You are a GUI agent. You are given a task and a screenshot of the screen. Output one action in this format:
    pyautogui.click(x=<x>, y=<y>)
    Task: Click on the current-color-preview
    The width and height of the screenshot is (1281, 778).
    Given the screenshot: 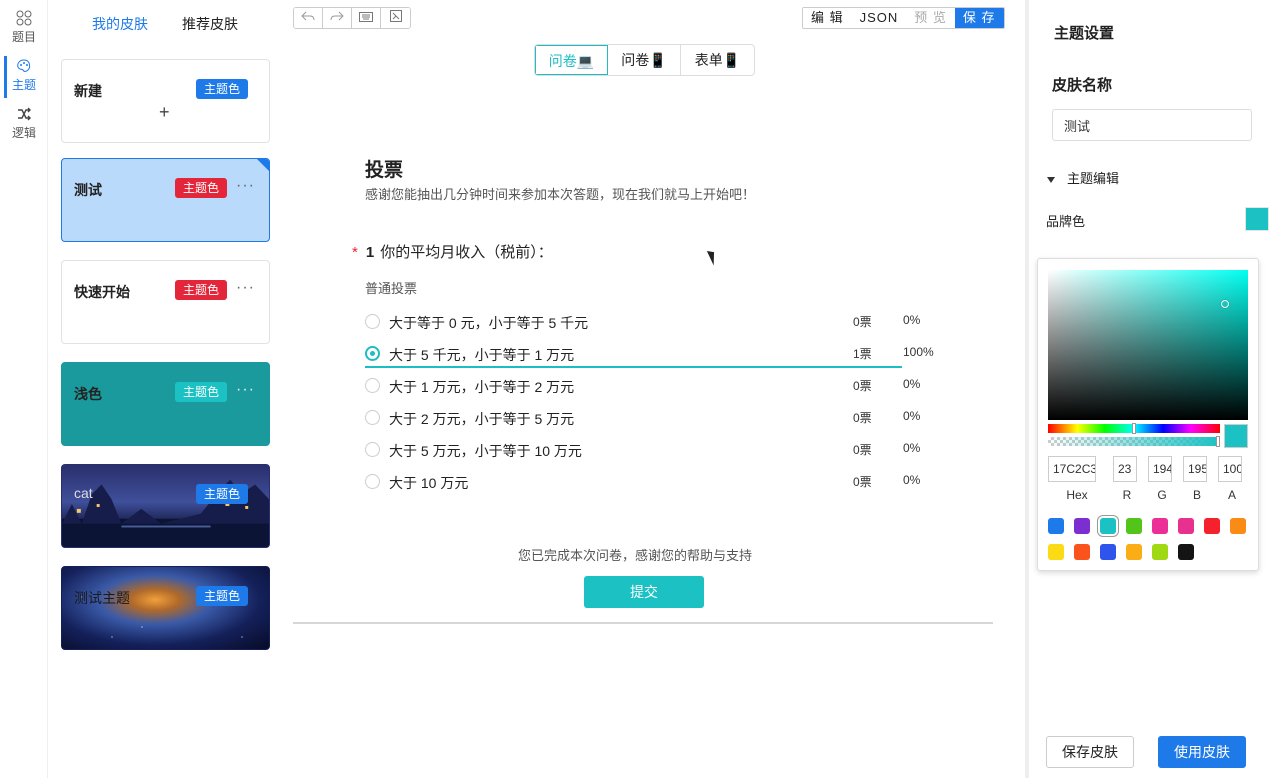 What is the action you would take?
    pyautogui.click(x=1236, y=436)
    